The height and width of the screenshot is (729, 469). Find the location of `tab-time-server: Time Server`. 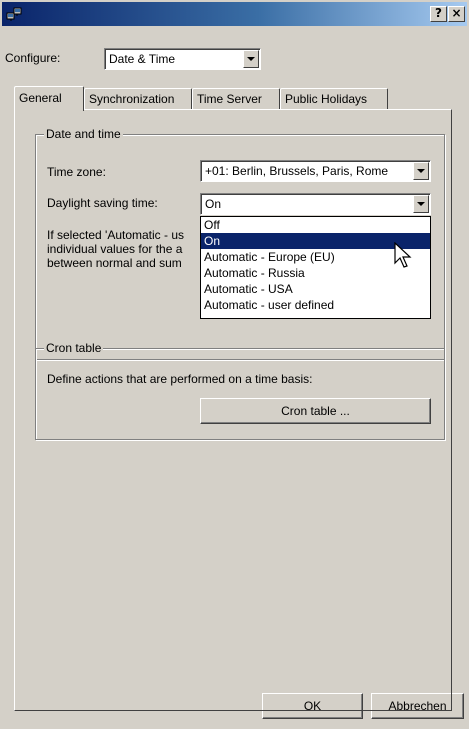

tab-time-server: Time Server is located at coordinates (236, 99).